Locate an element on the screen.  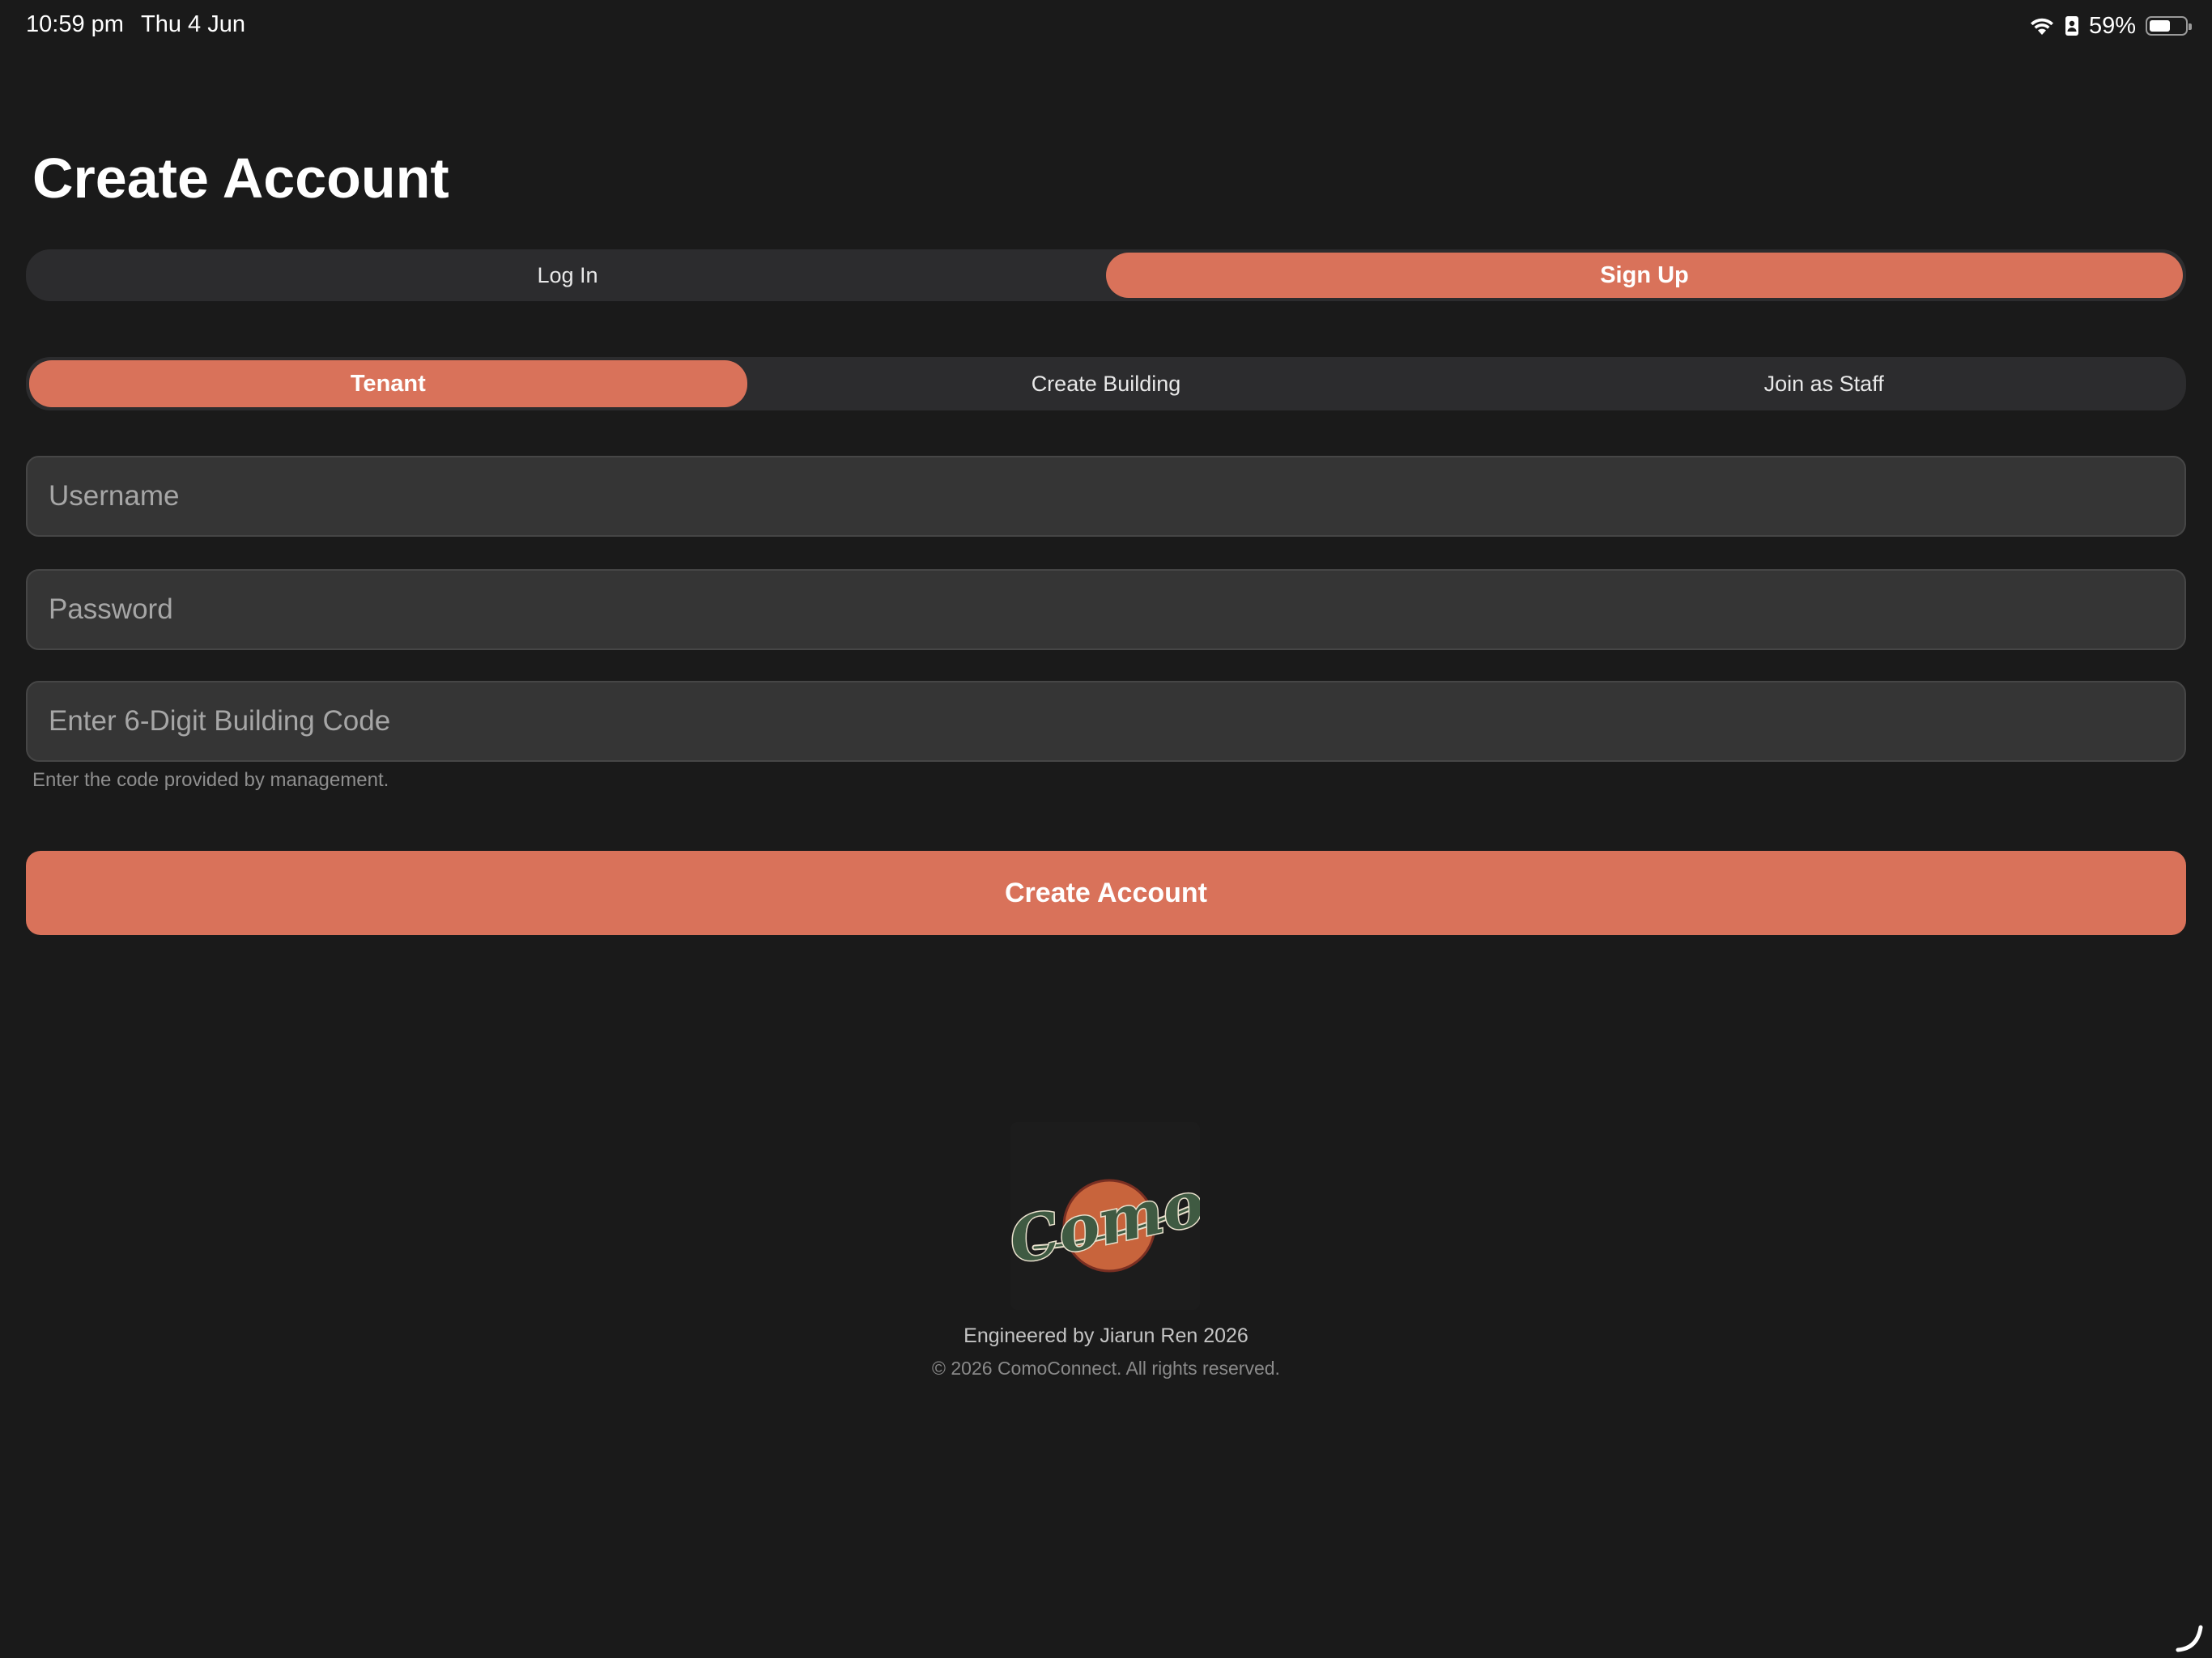
auth-mode-toggle: Log In Sign Up is located at coordinates (1106, 275).